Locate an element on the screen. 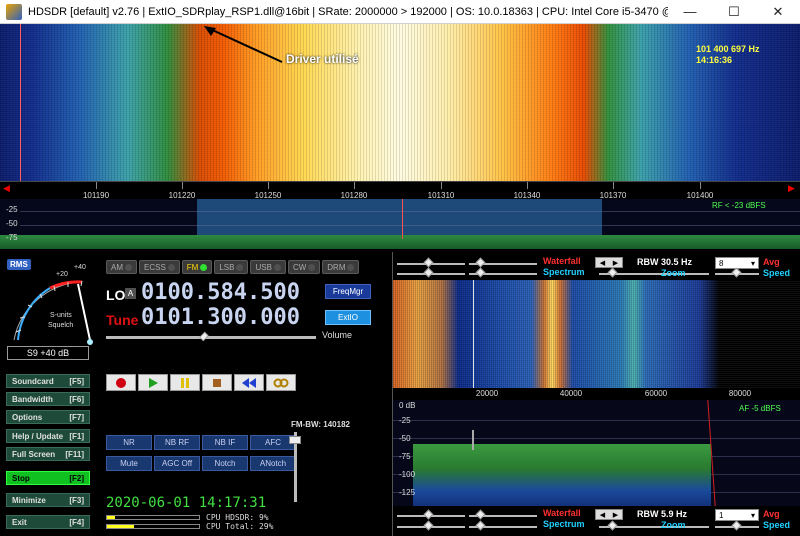 This screenshot has width=800, height=536. scroll-right-icon: ▶ is located at coordinates (791, 188).